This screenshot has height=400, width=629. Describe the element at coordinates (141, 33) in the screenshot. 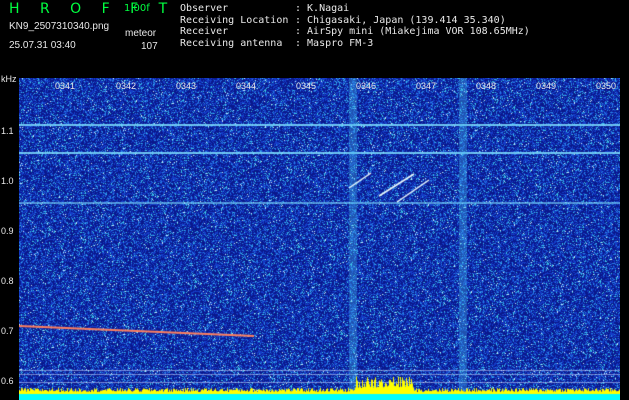

I see `meteor-label: meteor` at that location.